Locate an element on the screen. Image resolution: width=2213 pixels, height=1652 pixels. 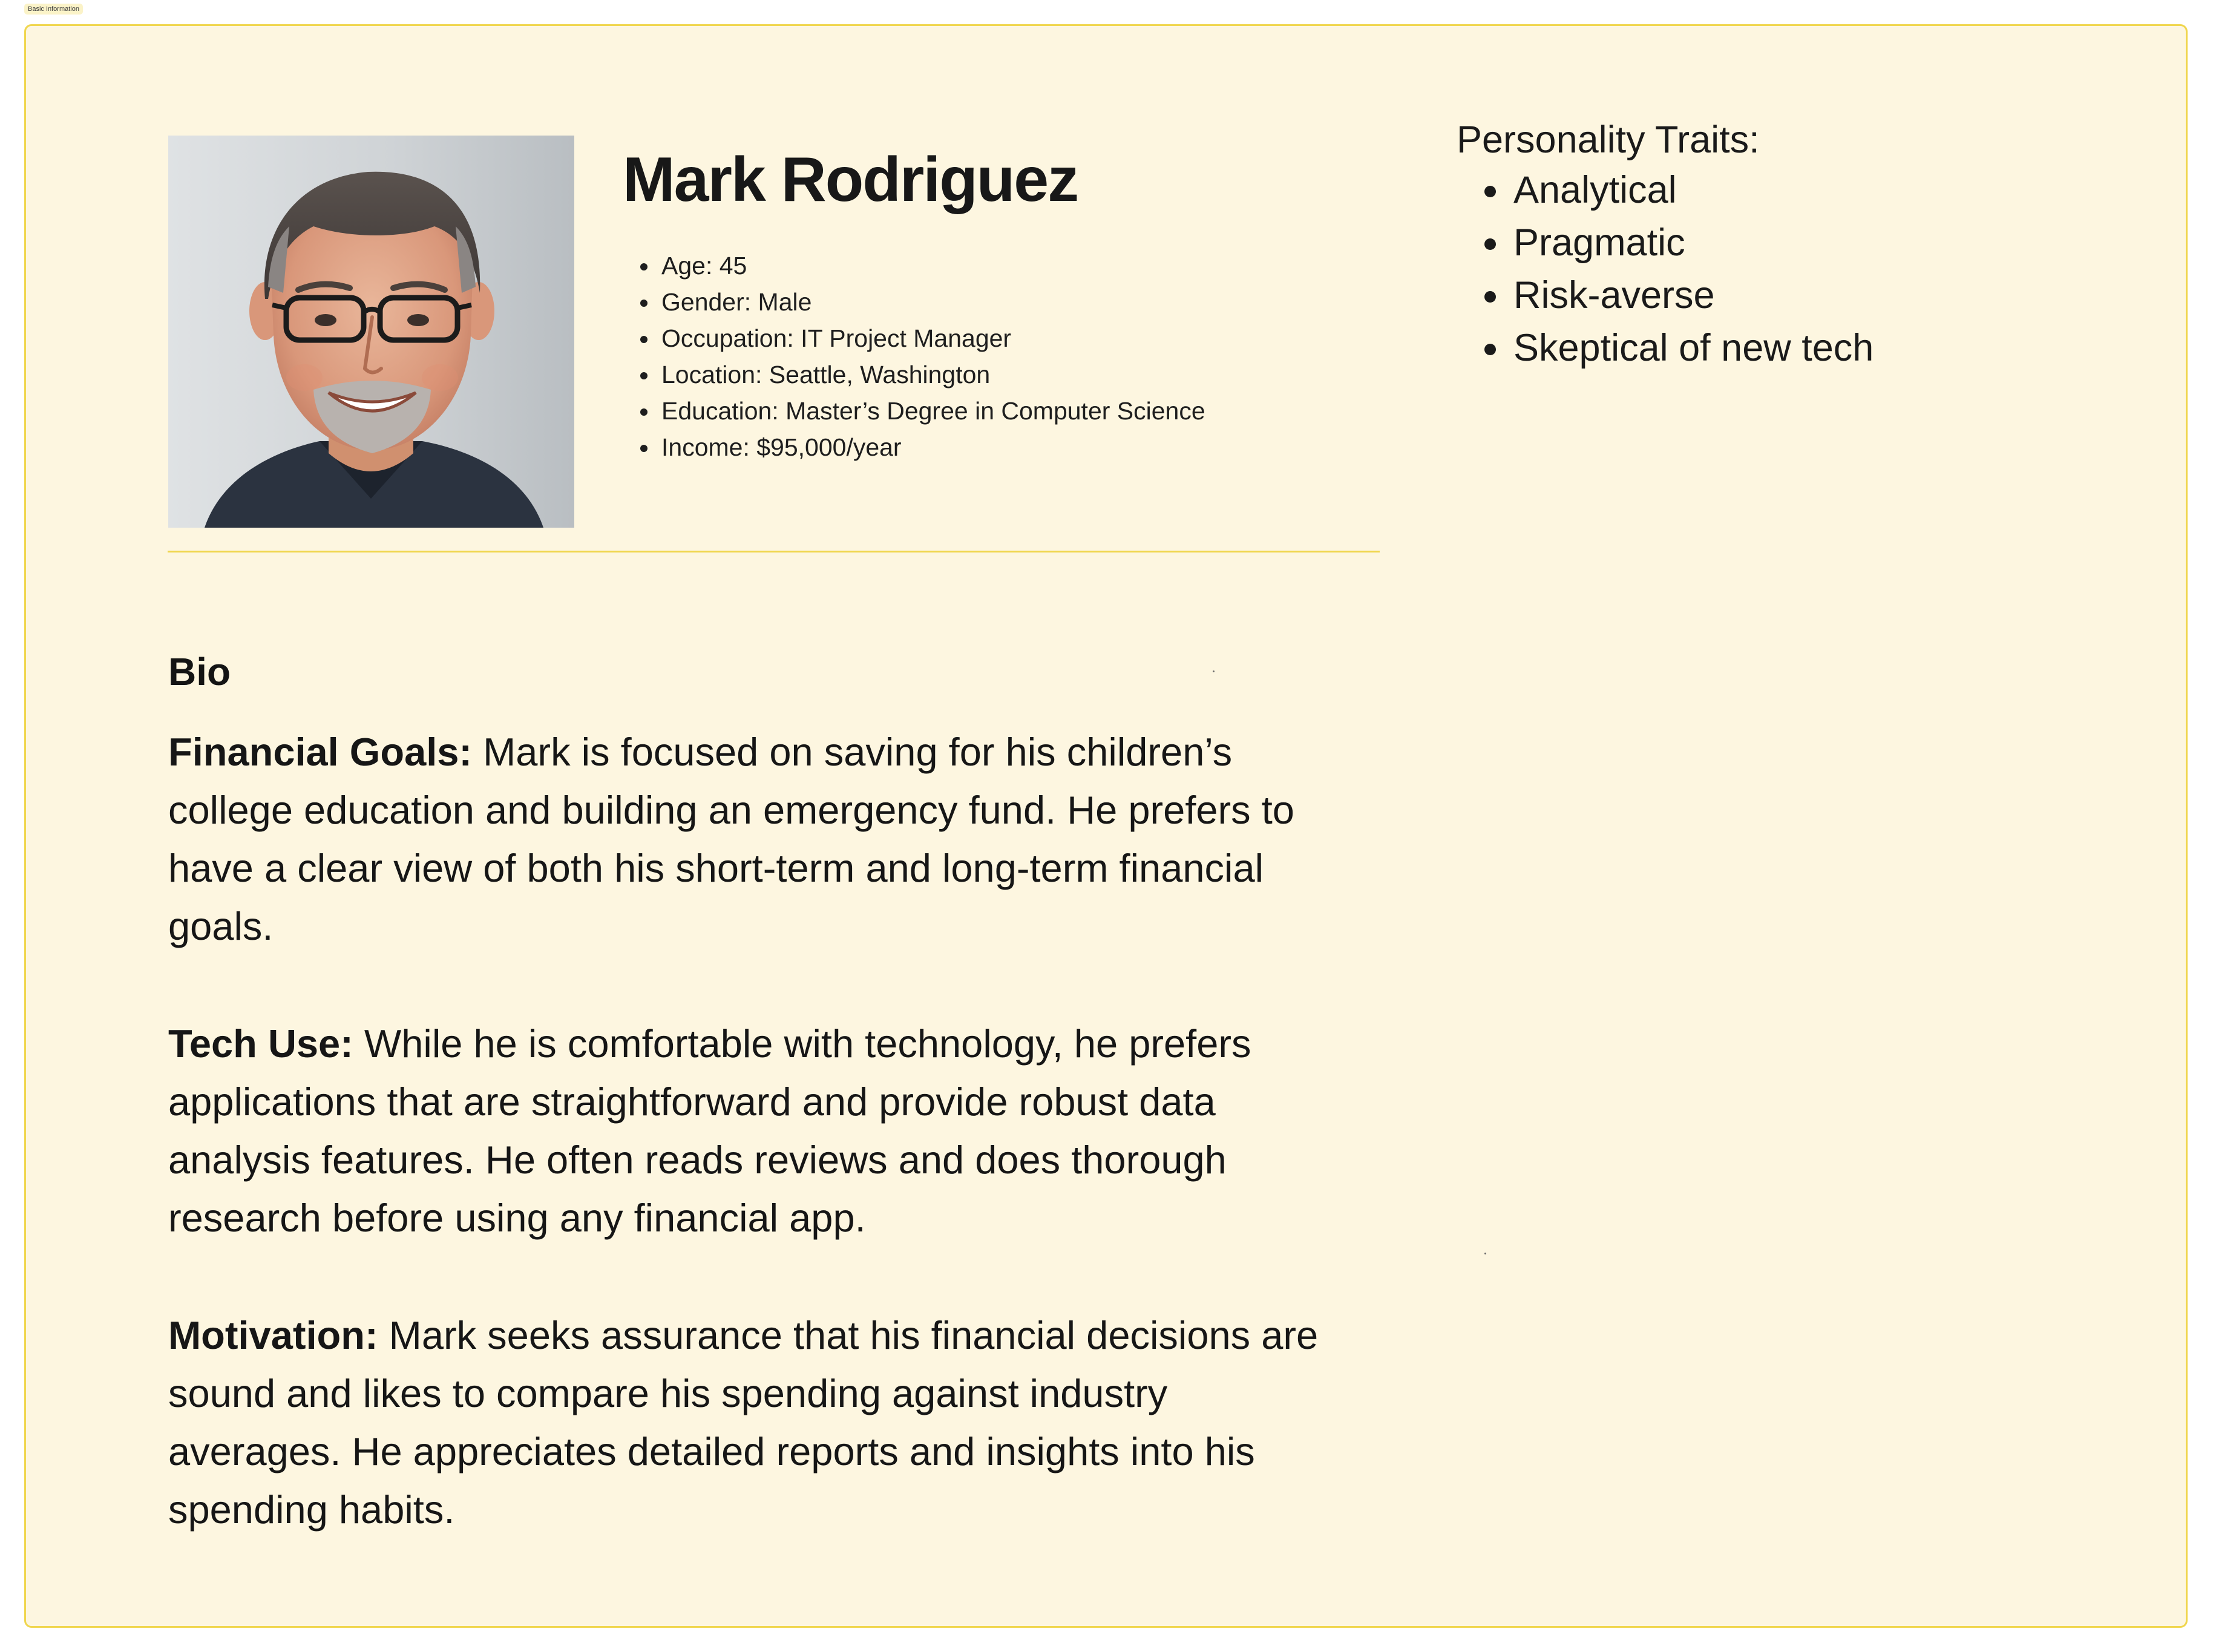
bio-section-label: Motivation: is located at coordinates (273, 1335).